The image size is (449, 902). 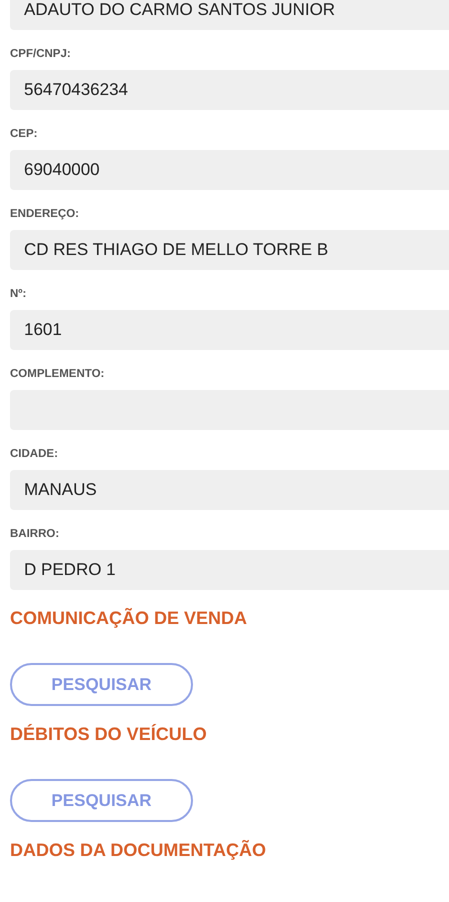 I want to click on field-label: CPF/CNPJ:, so click(x=40, y=54).